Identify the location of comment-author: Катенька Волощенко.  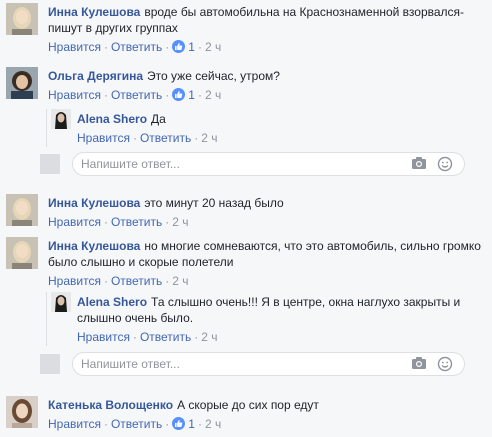
(110, 405).